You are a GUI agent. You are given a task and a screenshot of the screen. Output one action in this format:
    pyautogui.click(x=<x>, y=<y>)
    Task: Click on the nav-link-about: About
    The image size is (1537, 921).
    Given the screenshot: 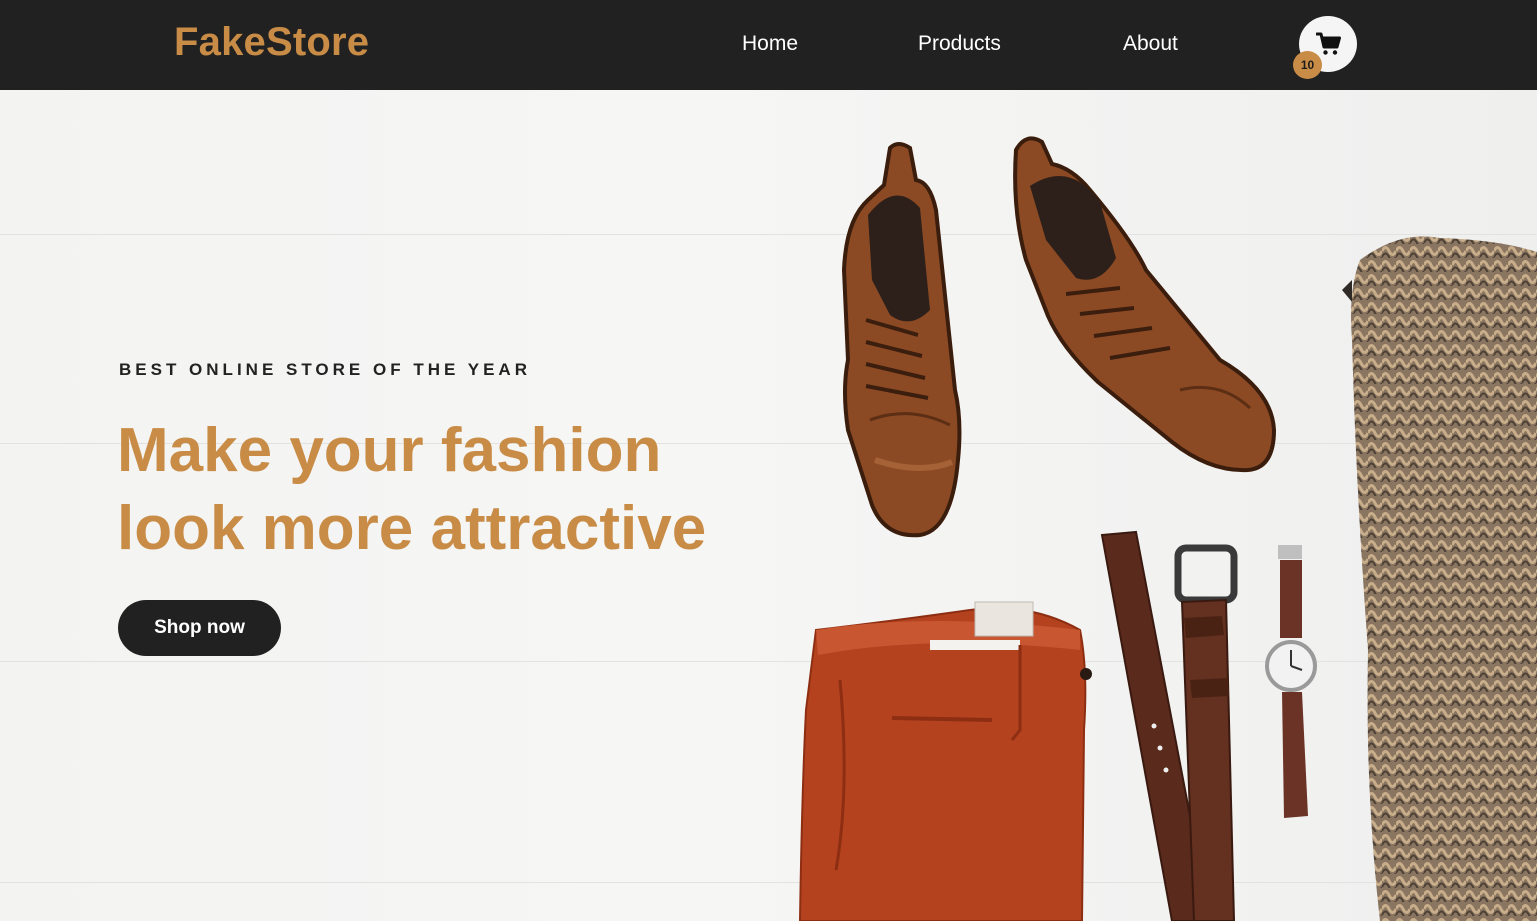 What is the action you would take?
    pyautogui.click(x=1150, y=44)
    